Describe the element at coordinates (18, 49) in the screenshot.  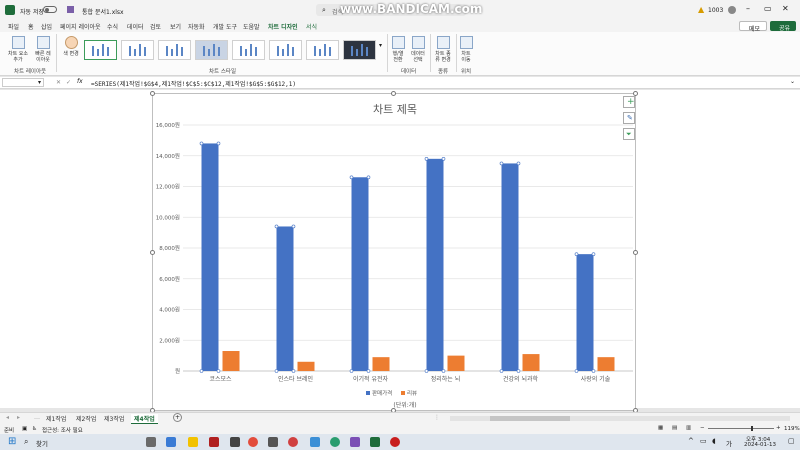
I see `add-chart-element-button: 차트 요소 추가` at that location.